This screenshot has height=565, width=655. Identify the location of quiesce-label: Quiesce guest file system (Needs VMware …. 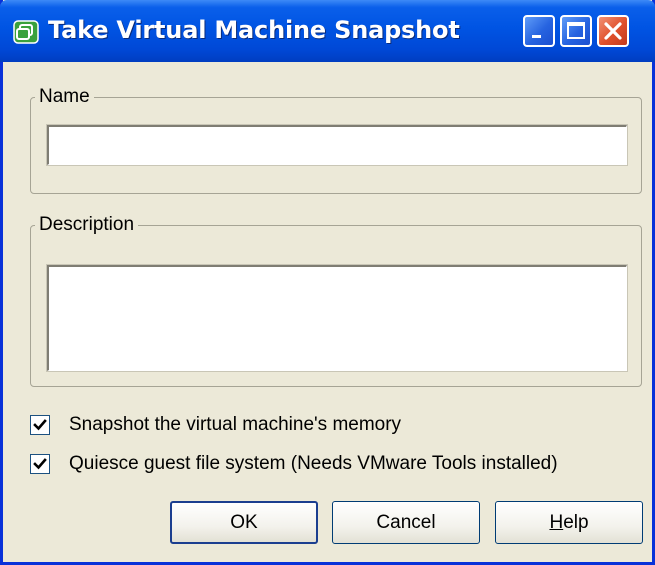
(313, 463).